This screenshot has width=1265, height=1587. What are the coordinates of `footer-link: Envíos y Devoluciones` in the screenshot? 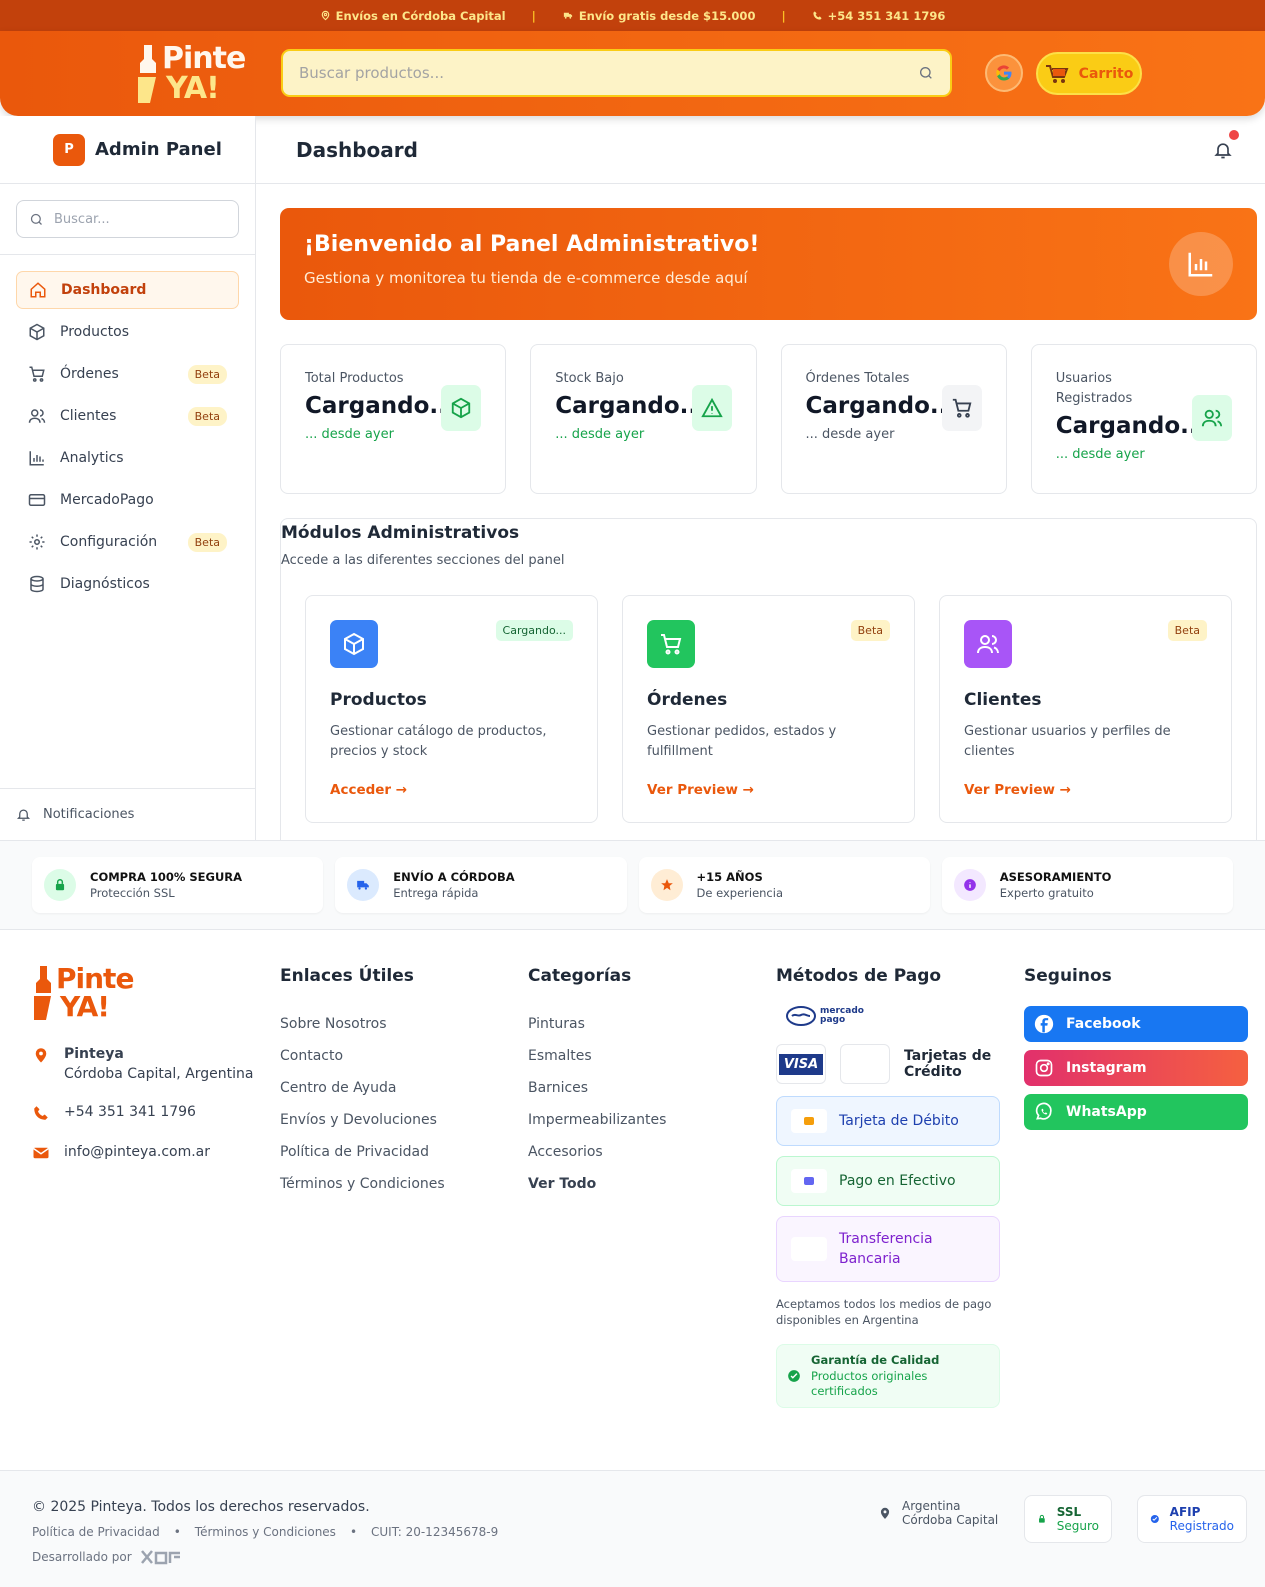 It's located at (362, 1121).